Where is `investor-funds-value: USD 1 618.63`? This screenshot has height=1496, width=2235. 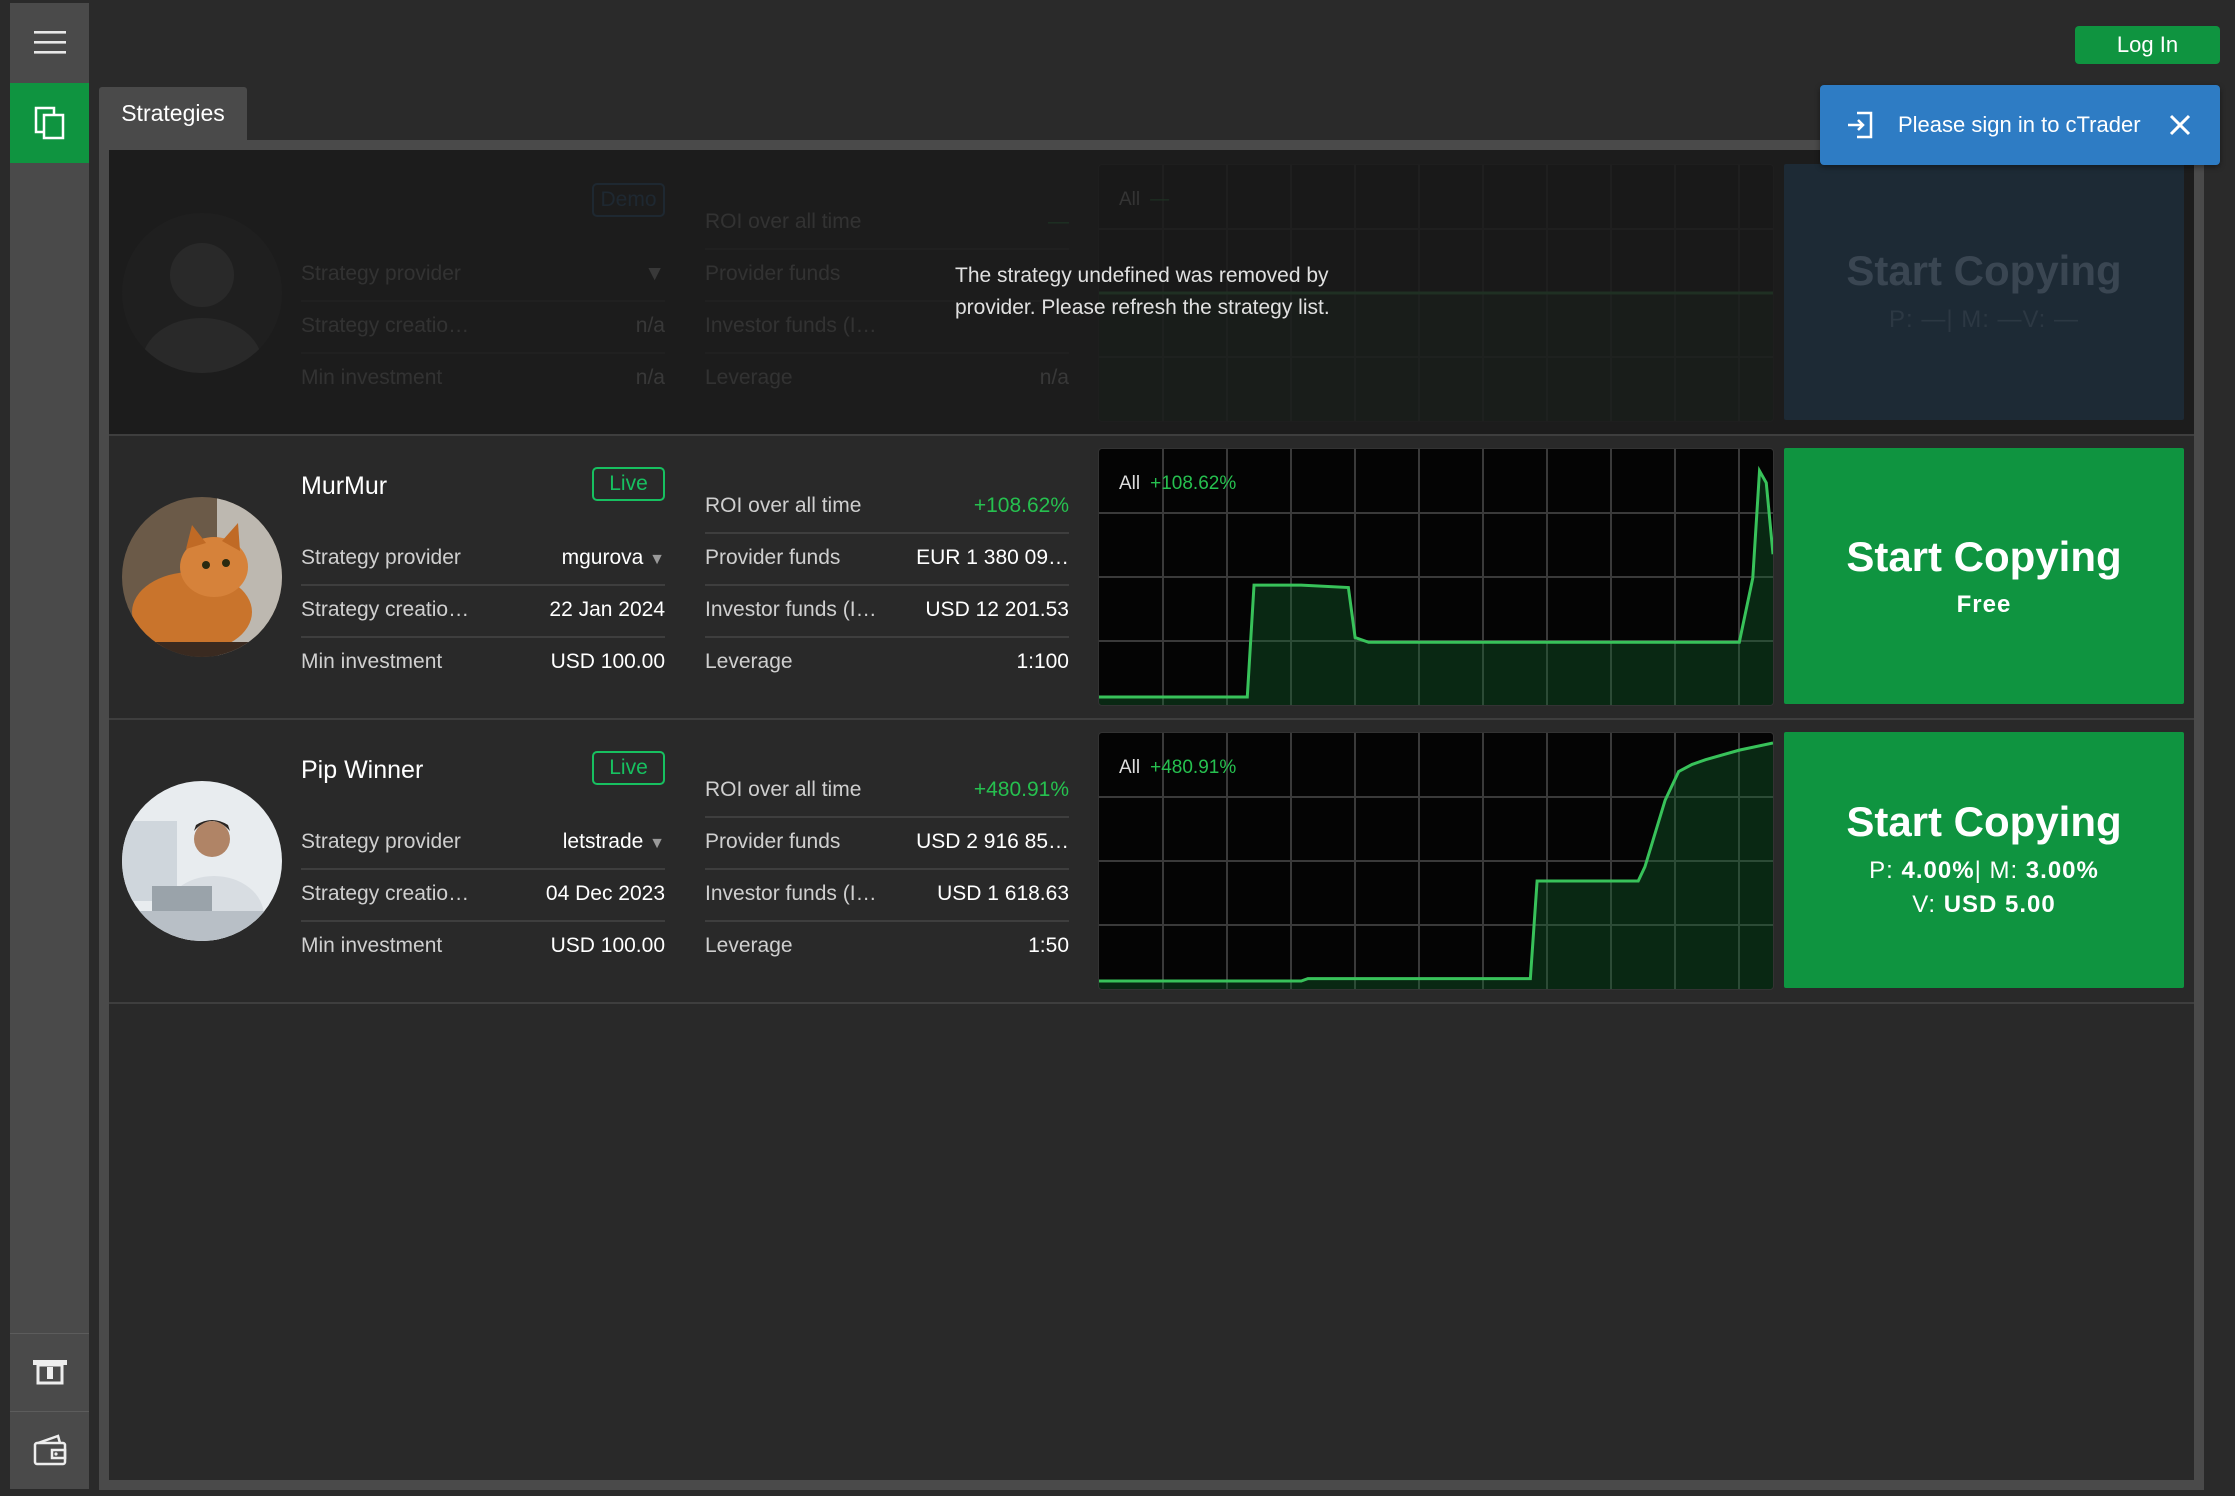
investor-funds-value: USD 1 618.63 is located at coordinates (1003, 893).